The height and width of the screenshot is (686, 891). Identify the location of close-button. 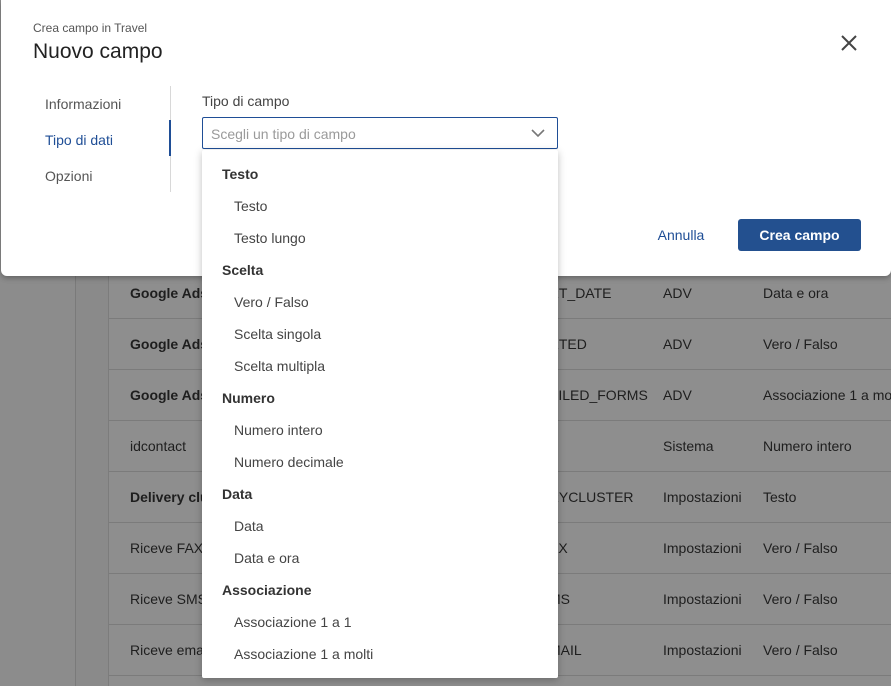
(849, 43).